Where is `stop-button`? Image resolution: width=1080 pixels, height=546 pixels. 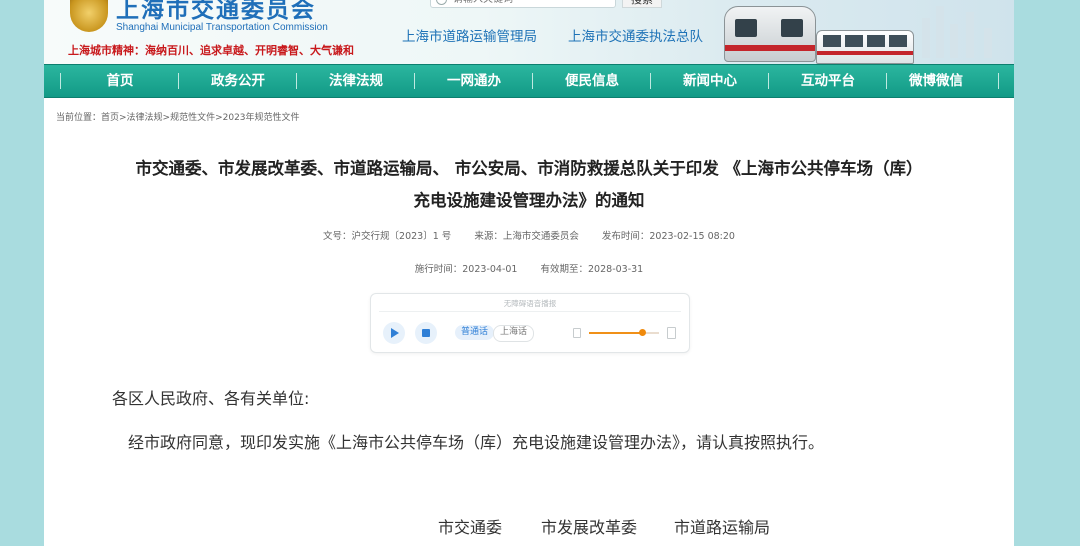
stop-button is located at coordinates (426, 333).